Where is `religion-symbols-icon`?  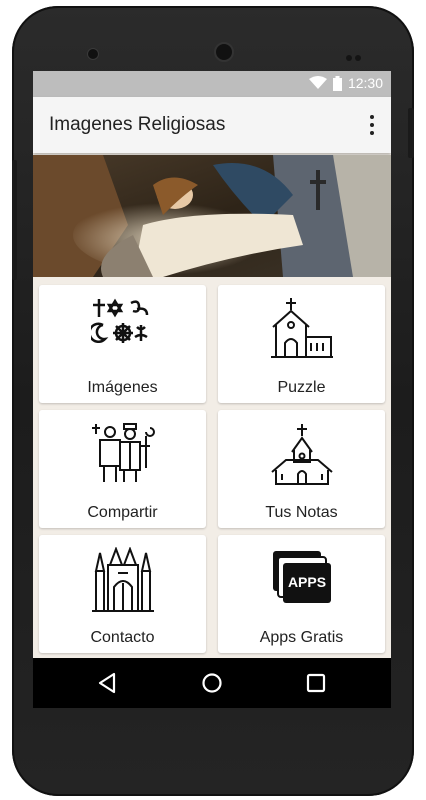 religion-symbols-icon is located at coordinates (119, 320).